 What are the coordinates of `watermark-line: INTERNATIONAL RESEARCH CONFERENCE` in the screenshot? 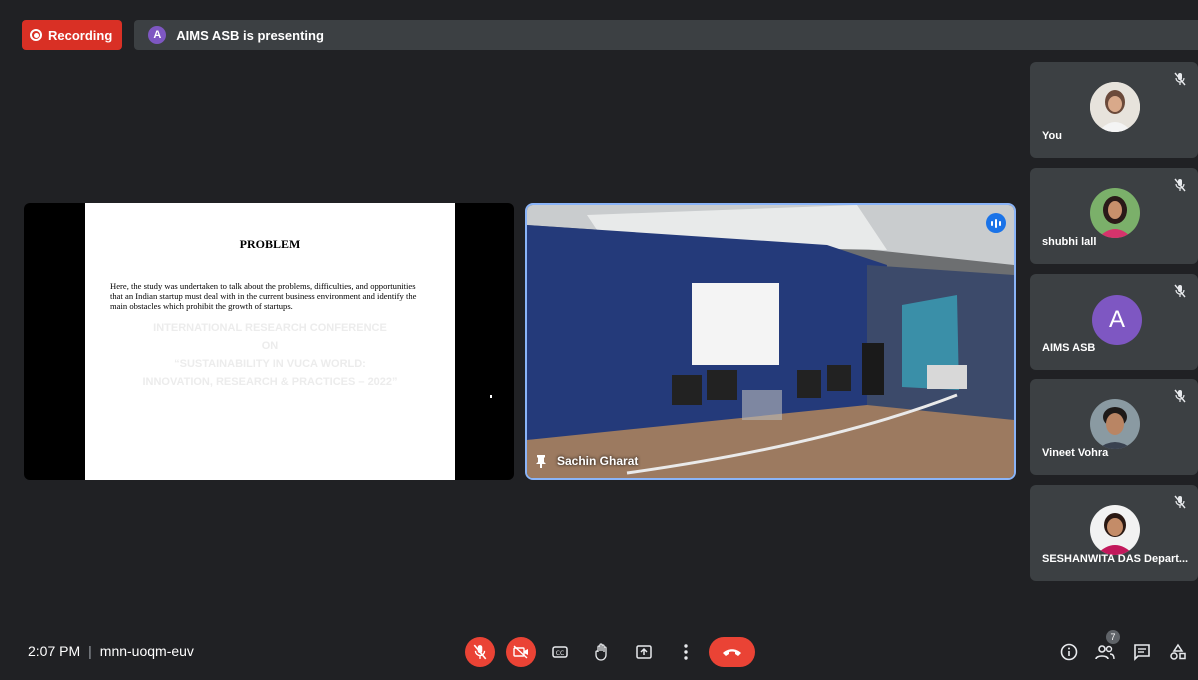 It's located at (270, 328).